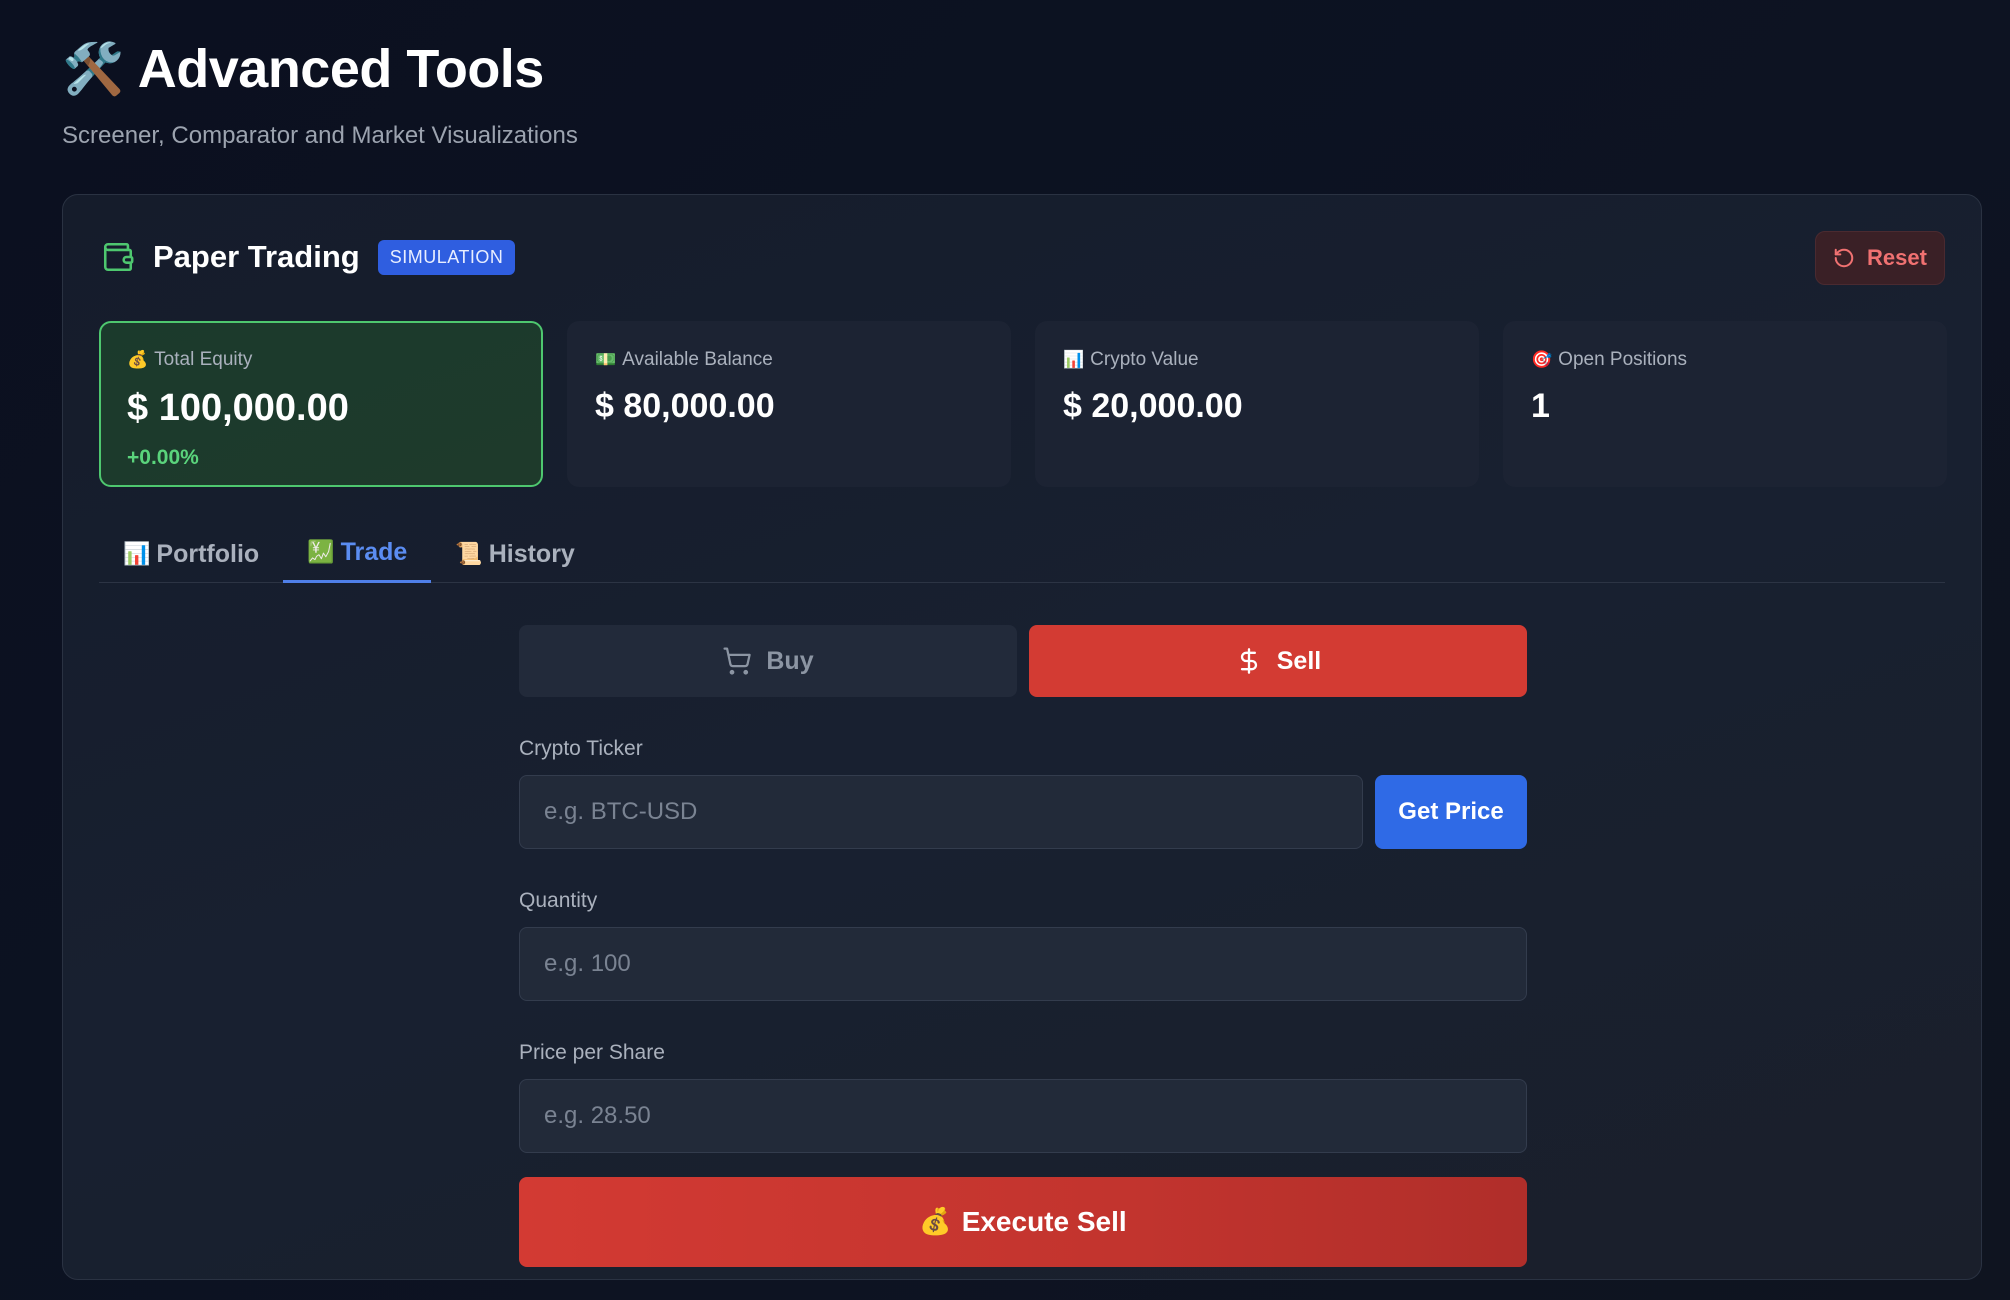 The height and width of the screenshot is (1300, 2010). I want to click on stat-value: $ 80,000.00, so click(685, 406).